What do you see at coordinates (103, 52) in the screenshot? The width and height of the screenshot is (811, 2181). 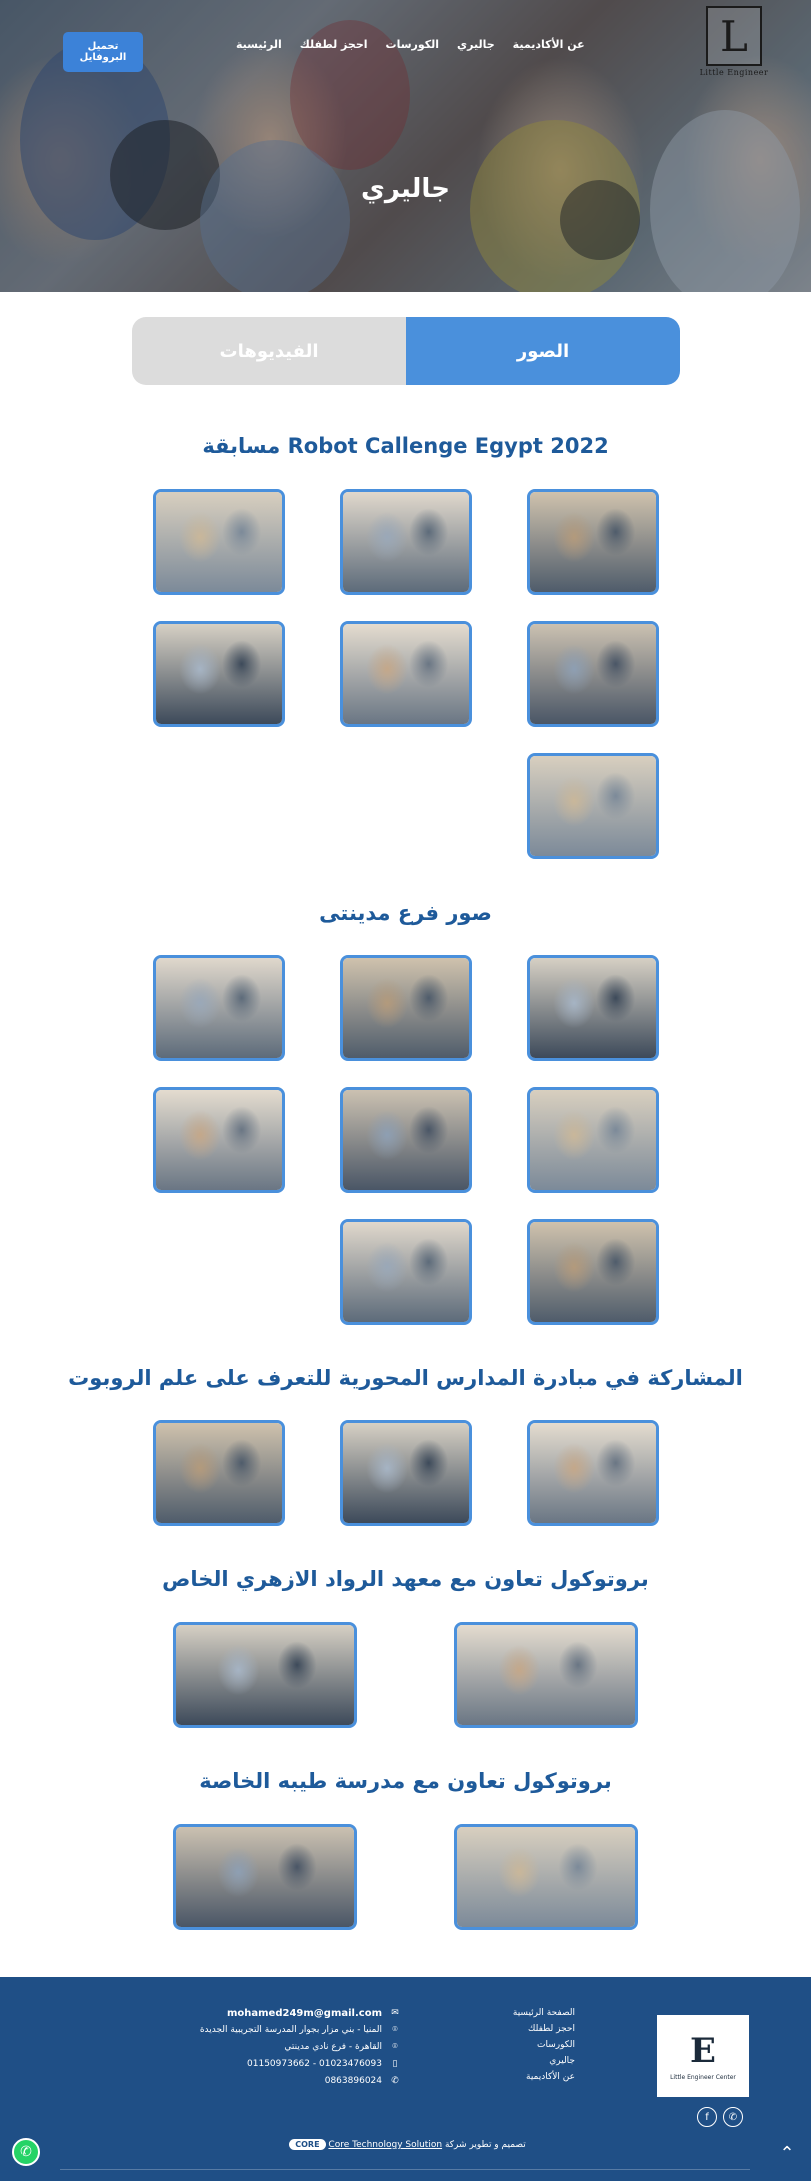 I see `download-profile-button: تحميل البروفايل` at bounding box center [103, 52].